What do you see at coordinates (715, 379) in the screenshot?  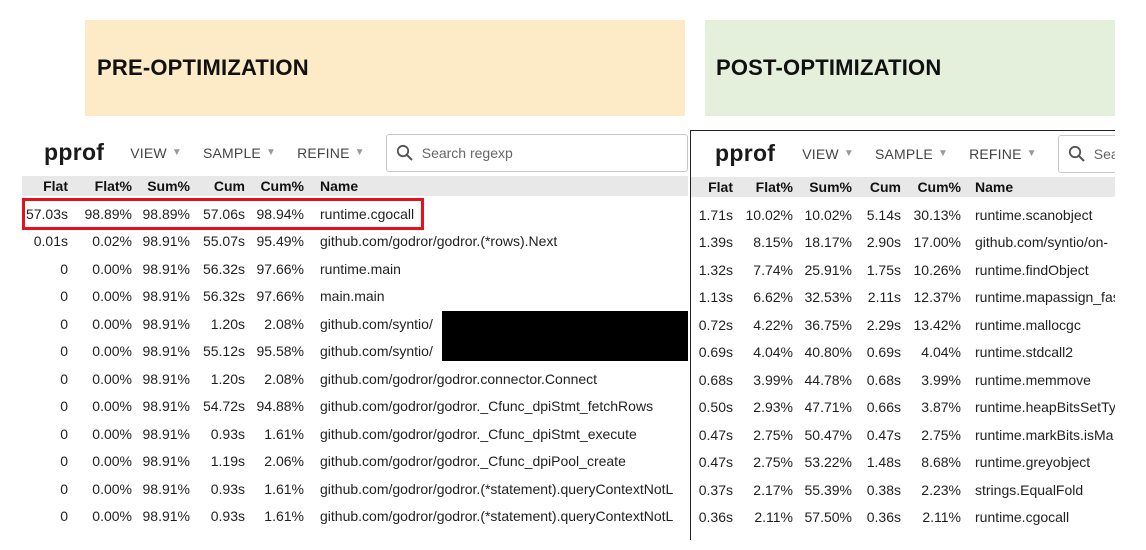 I see `cell-flat: 0.68s` at bounding box center [715, 379].